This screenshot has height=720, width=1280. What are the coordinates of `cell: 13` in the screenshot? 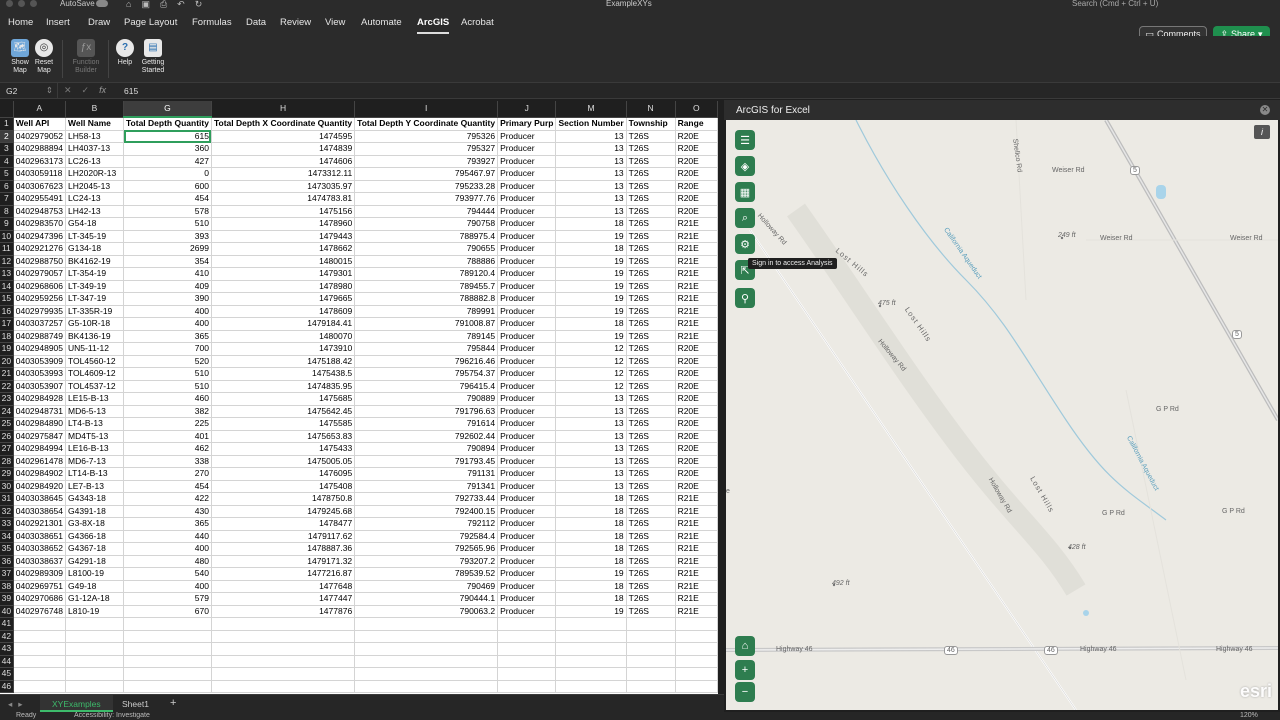 It's located at (591, 461).